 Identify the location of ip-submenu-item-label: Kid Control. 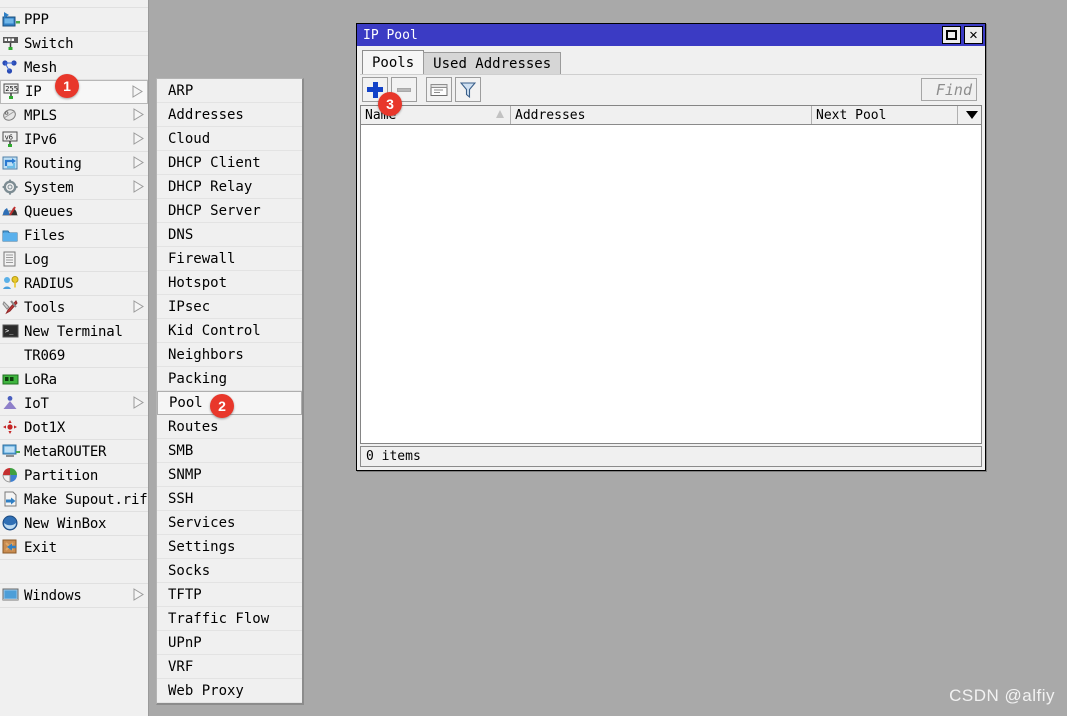
(214, 330).